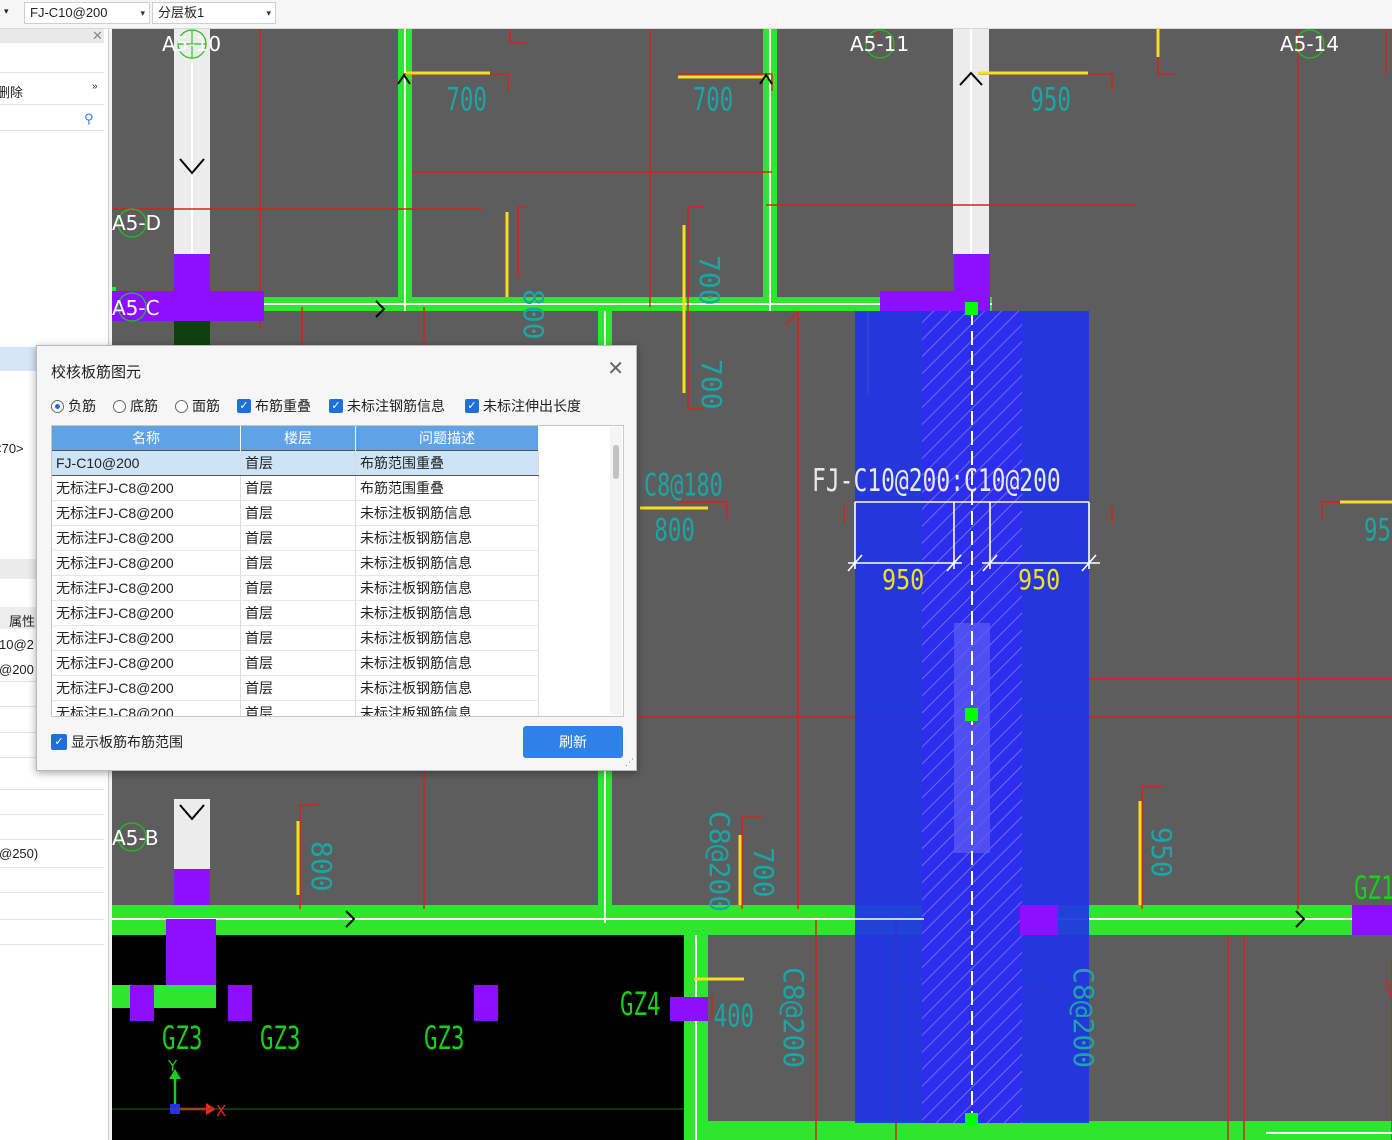 This screenshot has height=1140, width=1392. Describe the element at coordinates (52, 36) in the screenshot. I see `panel-header` at that location.